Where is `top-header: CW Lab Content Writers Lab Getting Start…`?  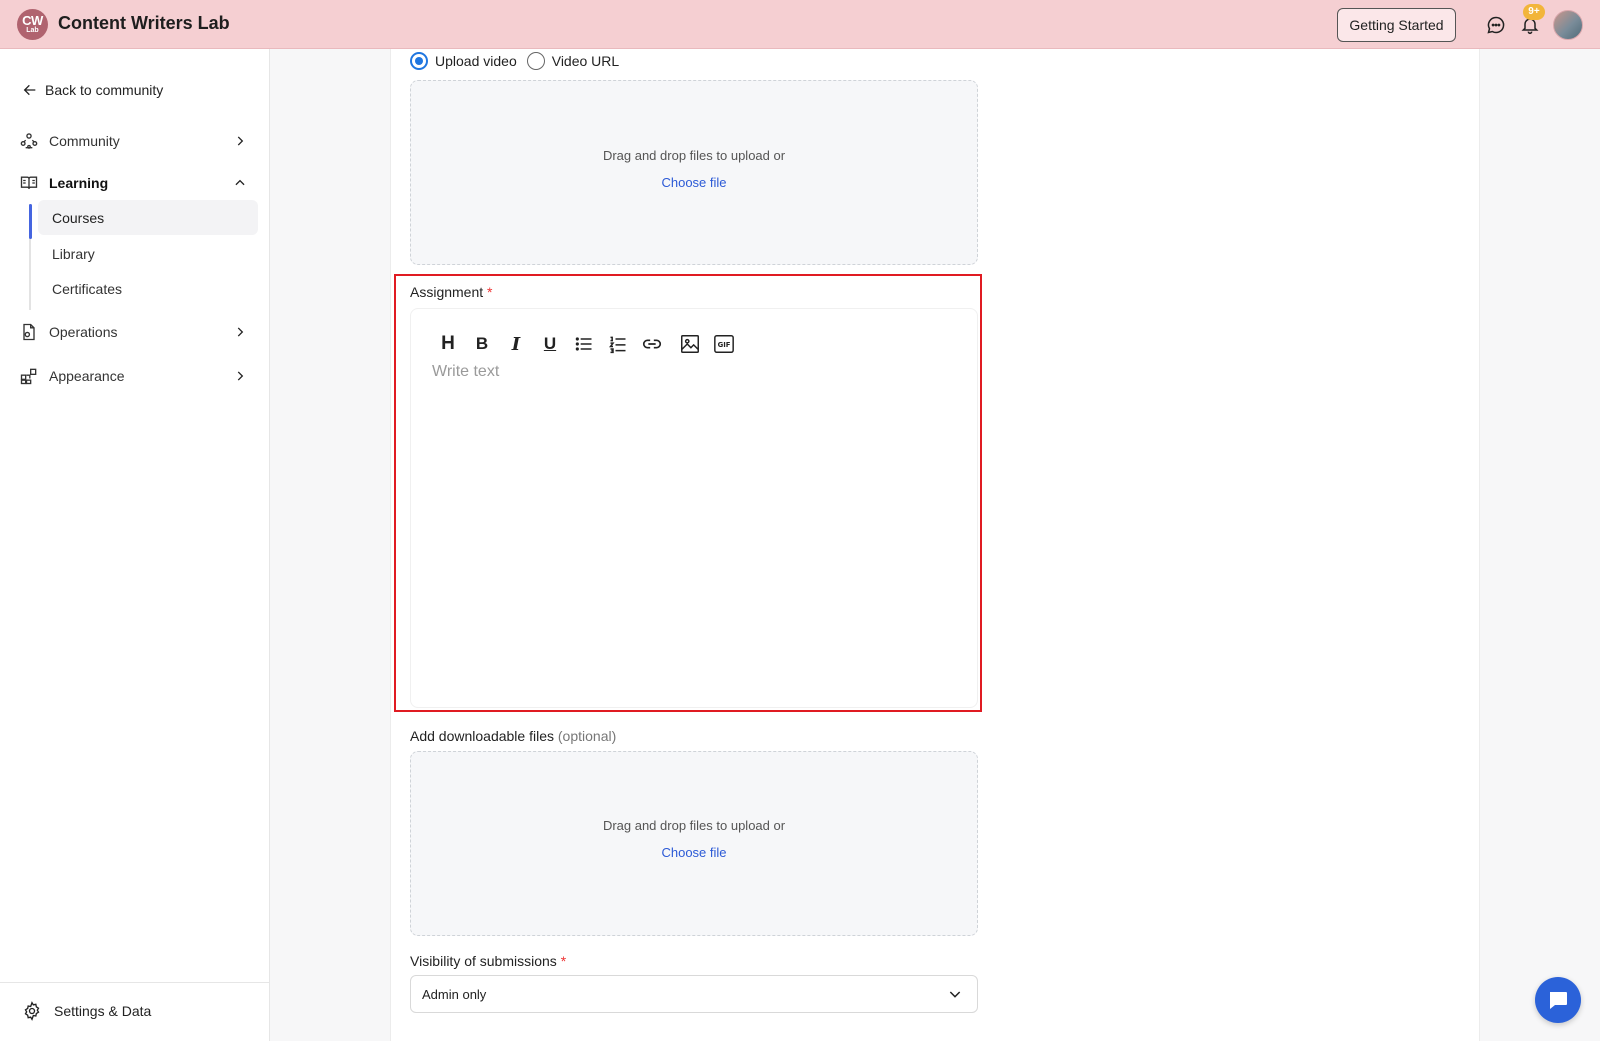 top-header: CW Lab Content Writers Lab Getting Start… is located at coordinates (800, 24).